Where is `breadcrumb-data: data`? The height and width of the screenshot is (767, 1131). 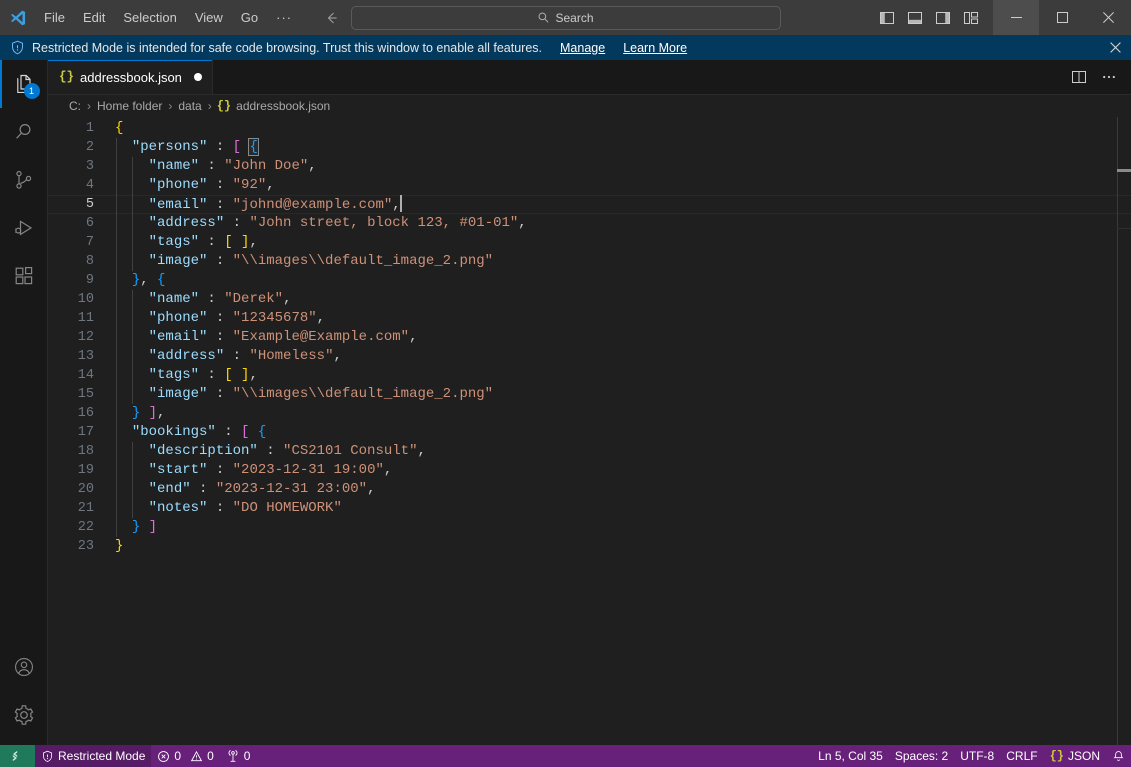
breadcrumb-data: data is located at coordinates (189, 106).